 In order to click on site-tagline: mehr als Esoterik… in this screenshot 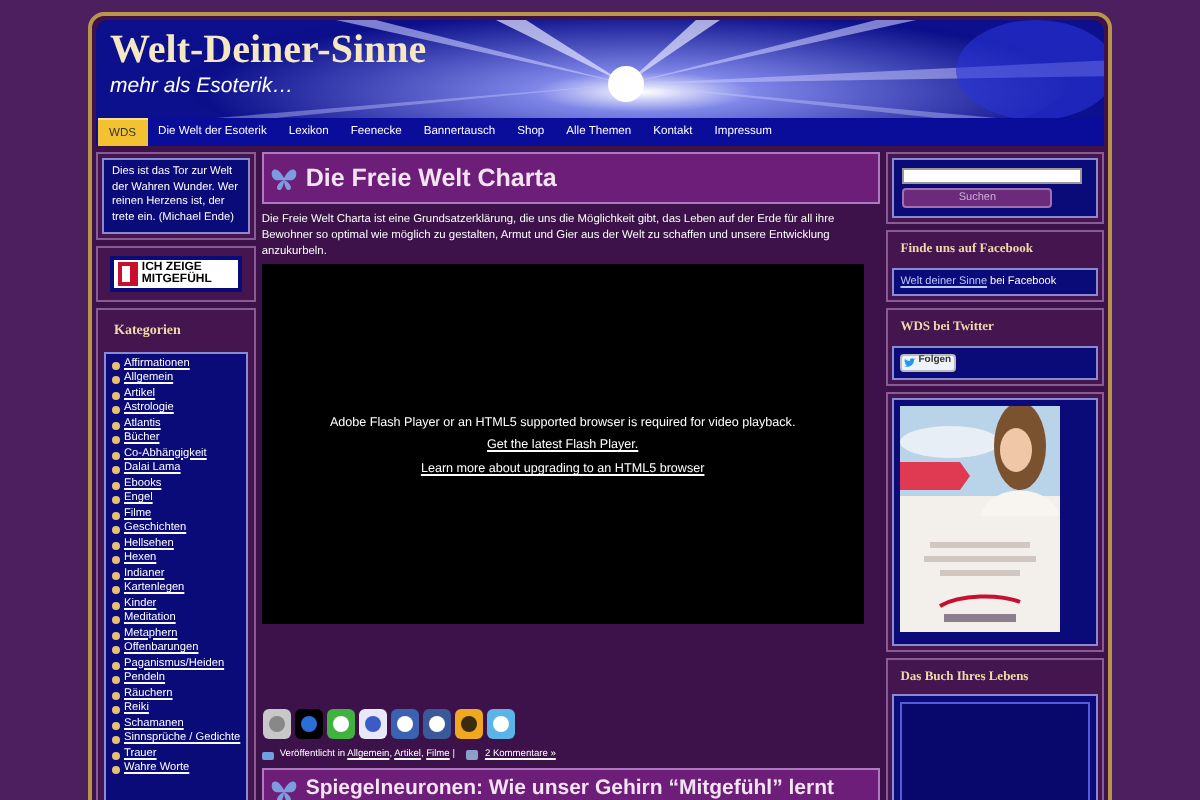, I will do `click(202, 86)`.